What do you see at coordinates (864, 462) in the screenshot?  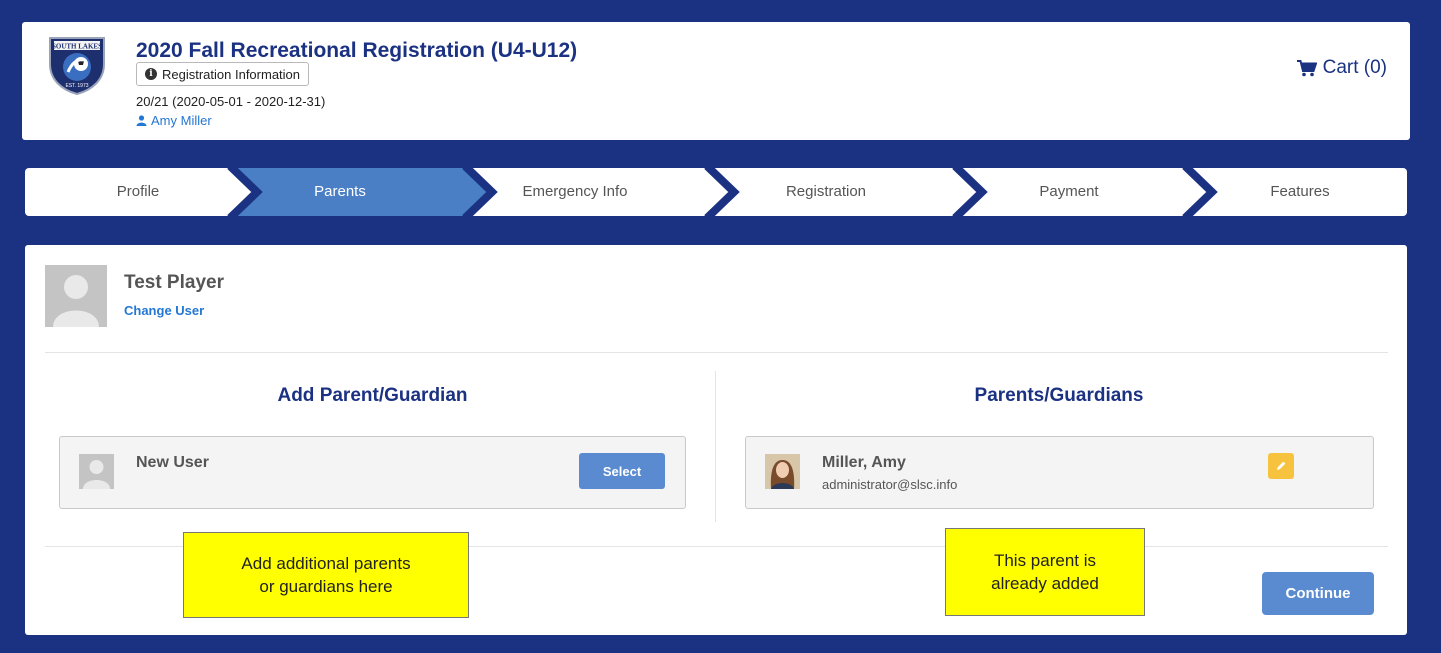 I see `parent-name: Miller, Amy` at bounding box center [864, 462].